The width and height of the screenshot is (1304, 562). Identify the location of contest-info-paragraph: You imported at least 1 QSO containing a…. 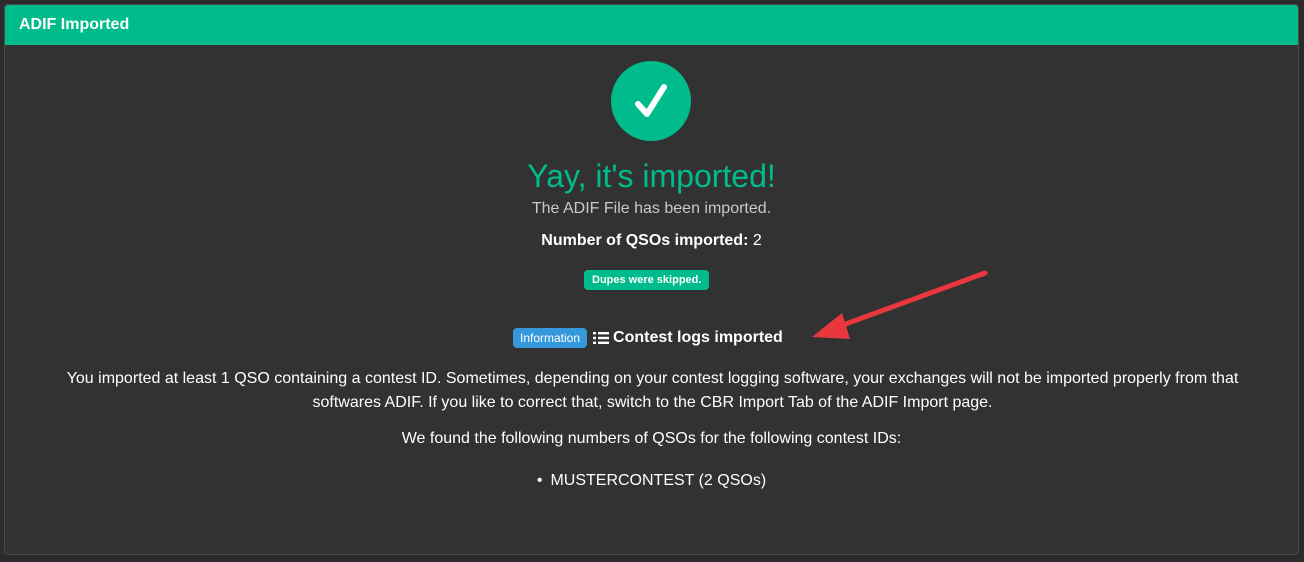
(652, 390).